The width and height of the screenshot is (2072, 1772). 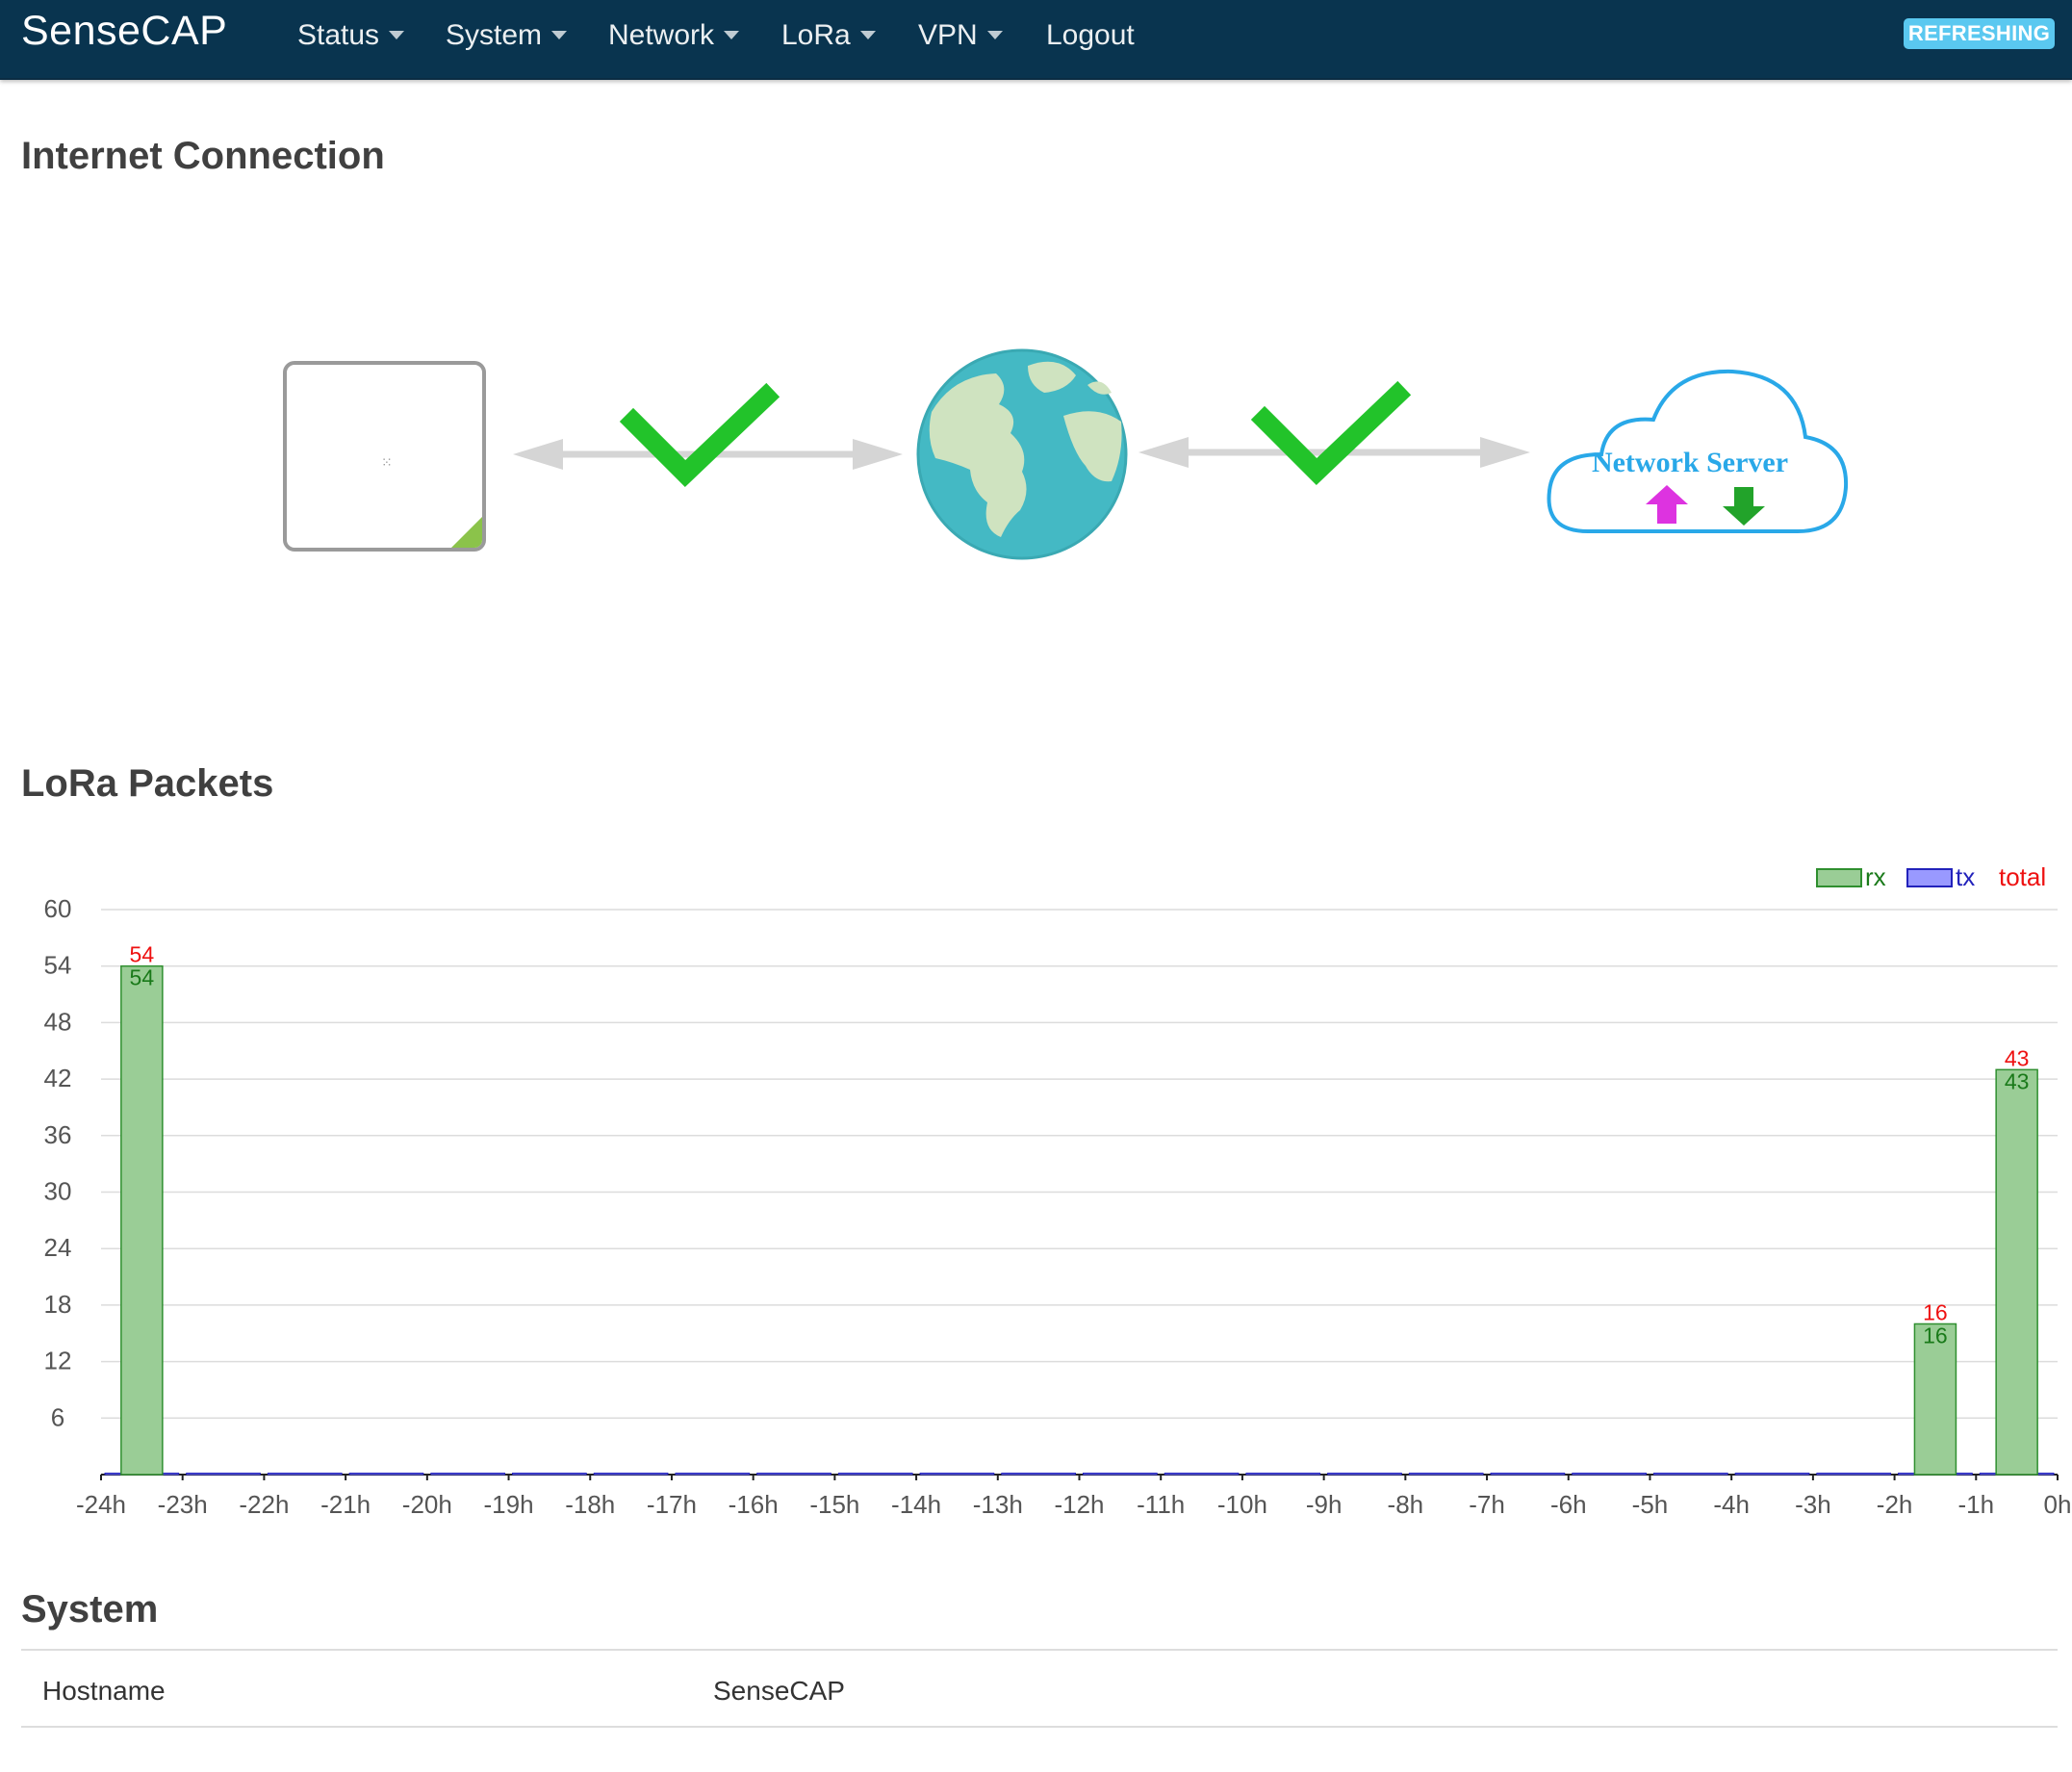 I want to click on internet-connection-title: Internet Connection, so click(x=203, y=156).